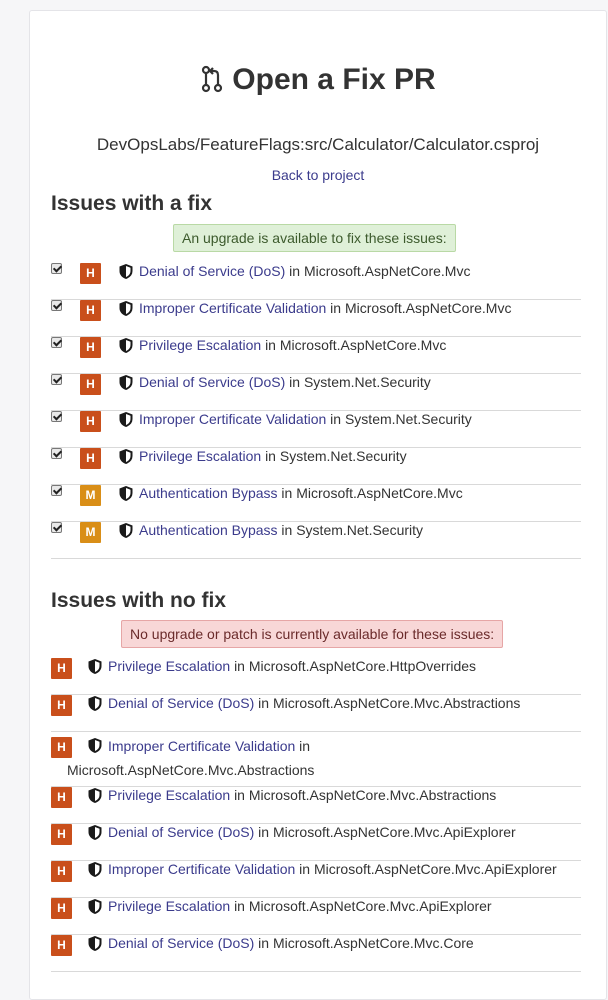 The height and width of the screenshot is (1000, 608). I want to click on page-title-text: Open a Fix PR, so click(334, 79).